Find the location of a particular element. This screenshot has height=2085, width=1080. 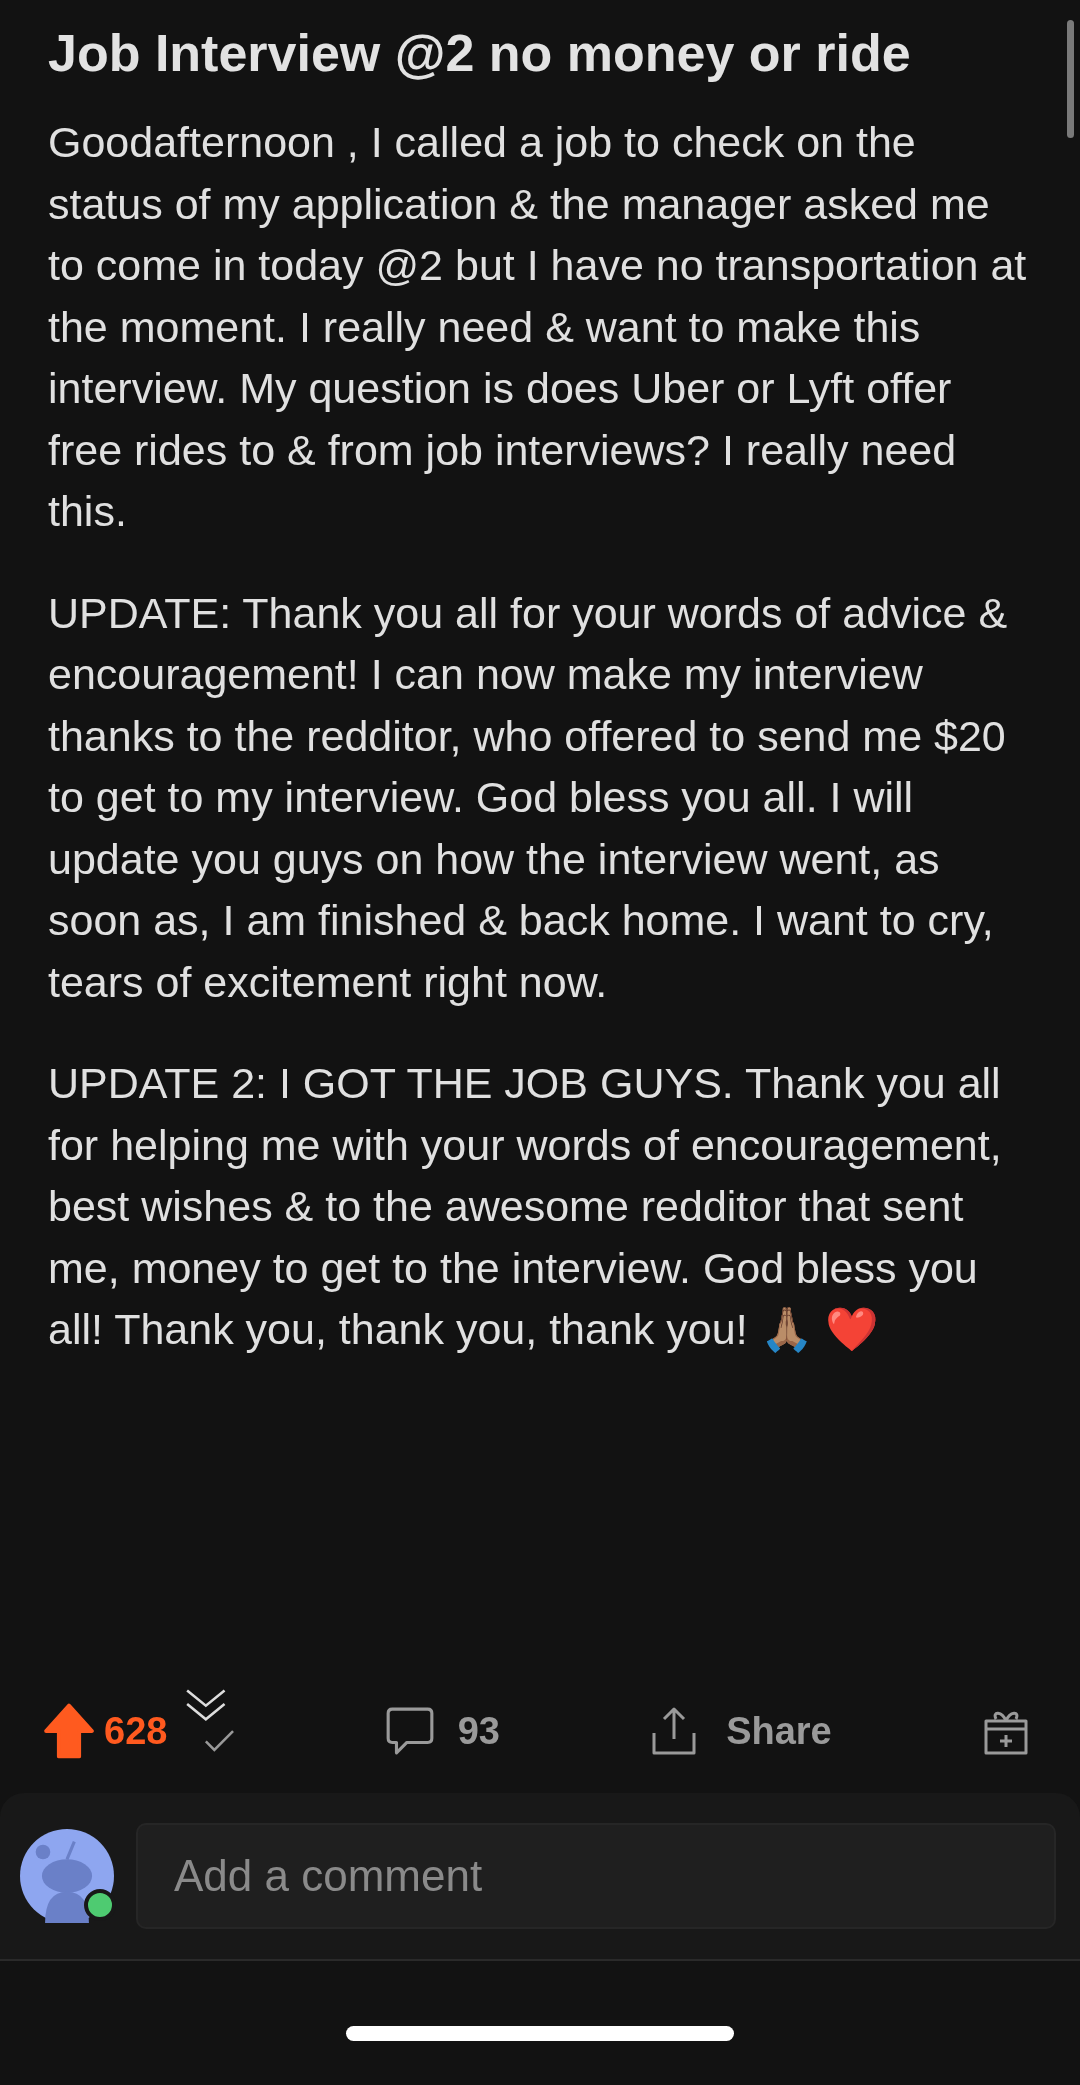

avatar-icon is located at coordinates (67, 1876).